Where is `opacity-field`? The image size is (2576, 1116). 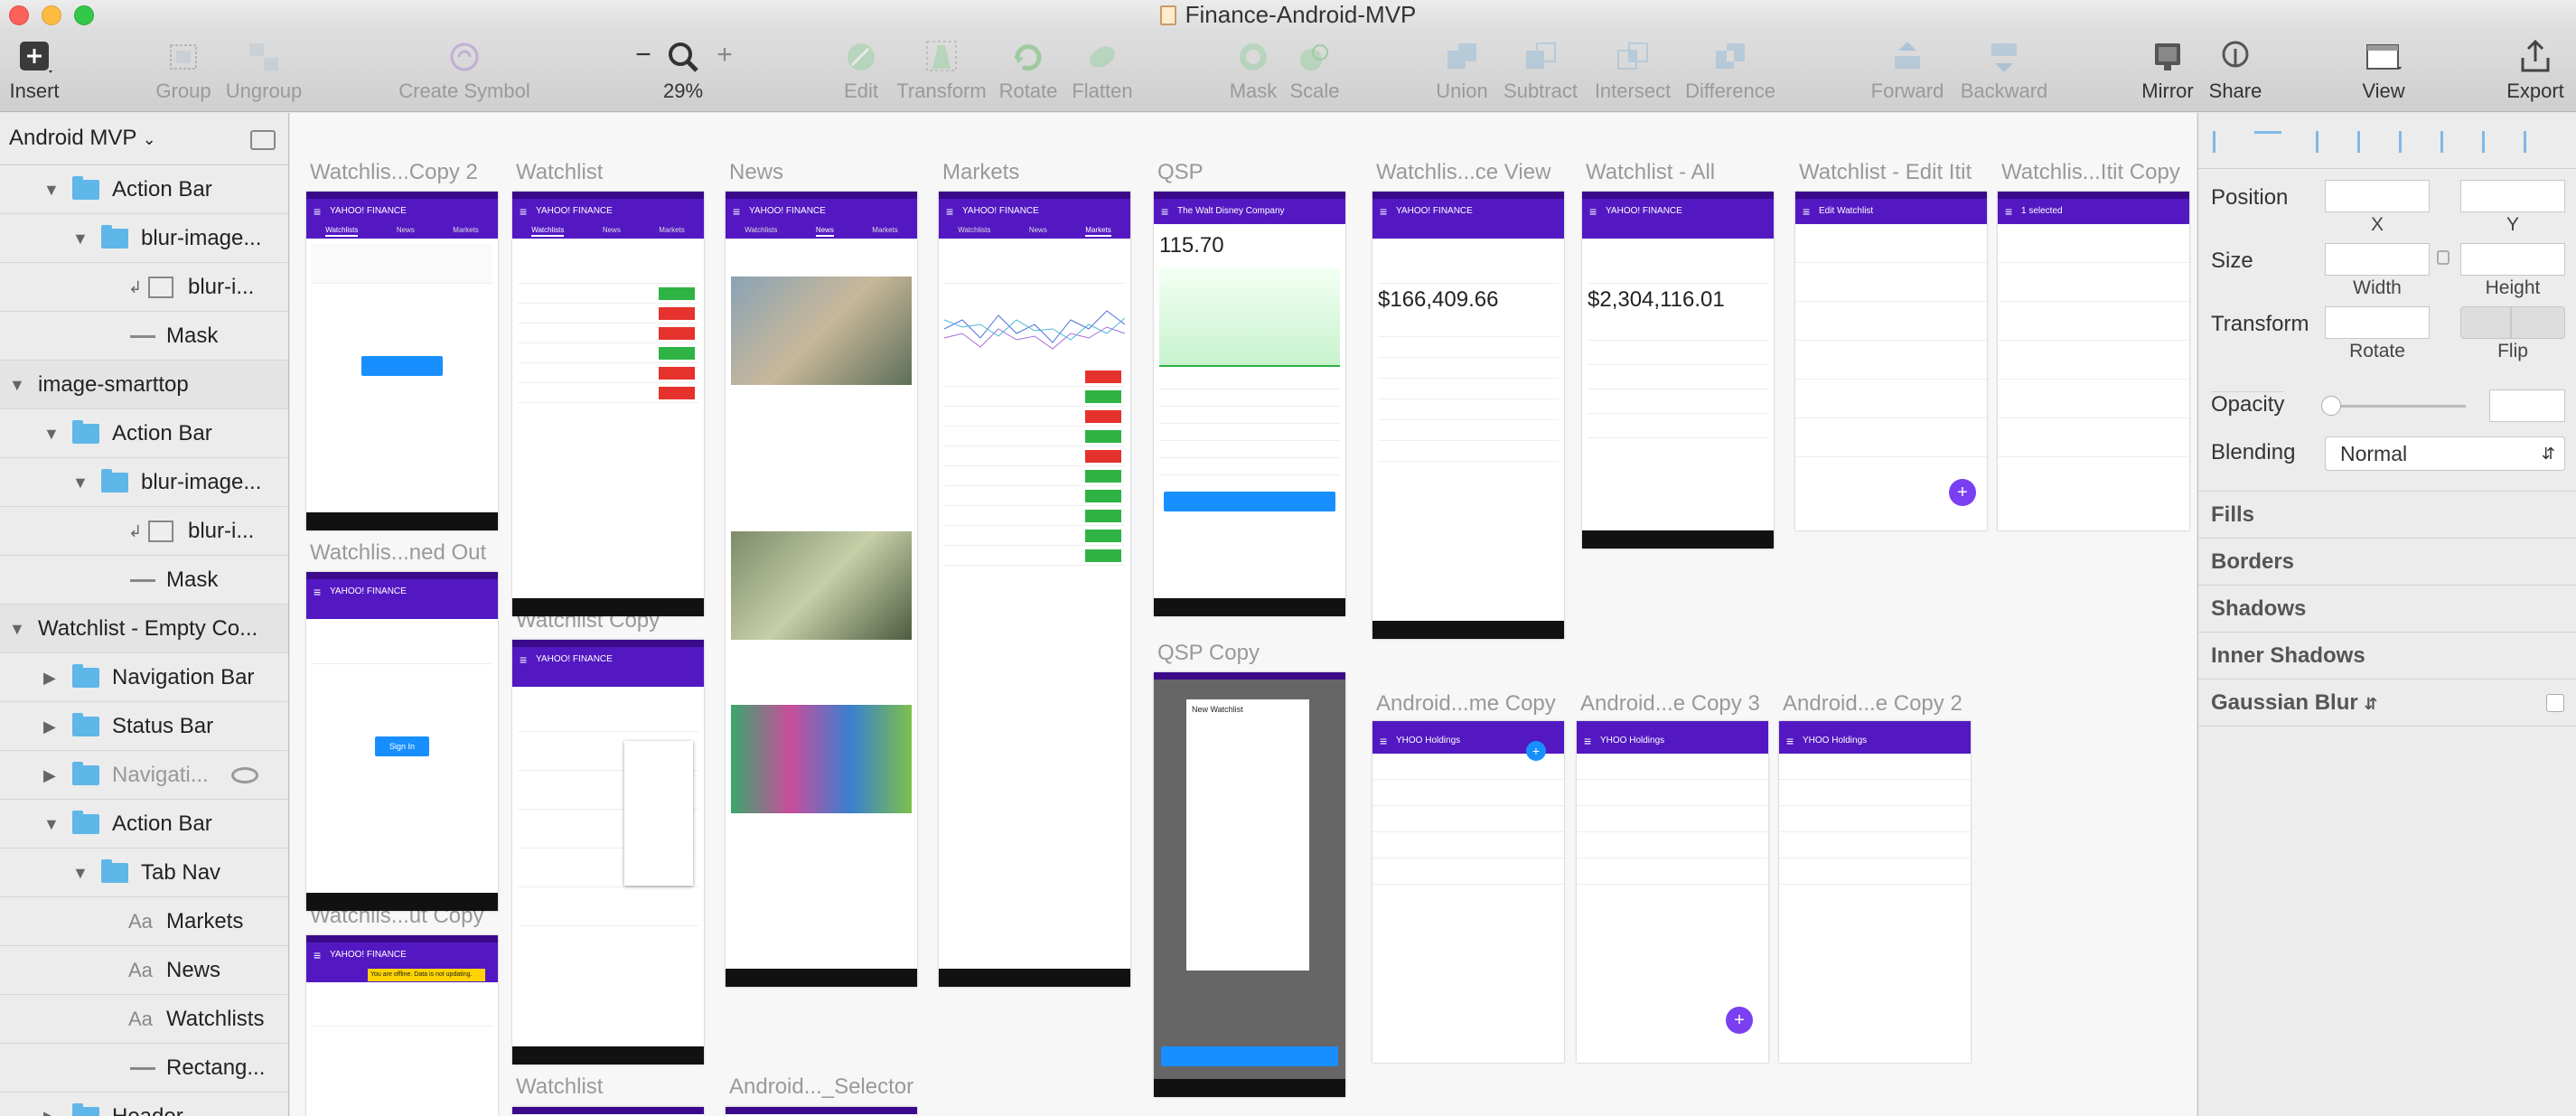
opacity-field is located at coordinates (2527, 405).